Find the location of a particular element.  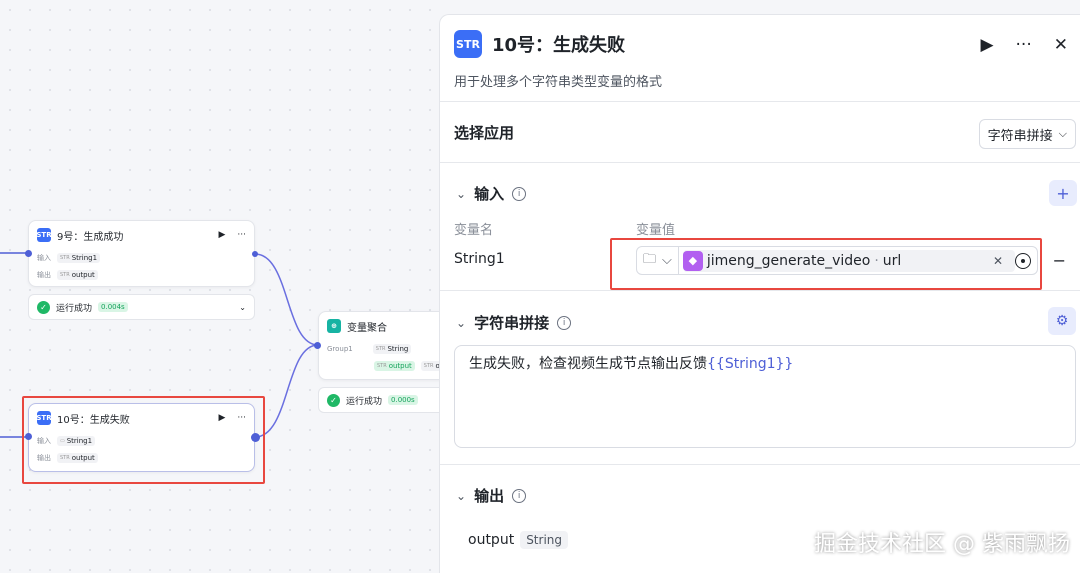

section-title: 字符串拼接 is located at coordinates (512, 323).